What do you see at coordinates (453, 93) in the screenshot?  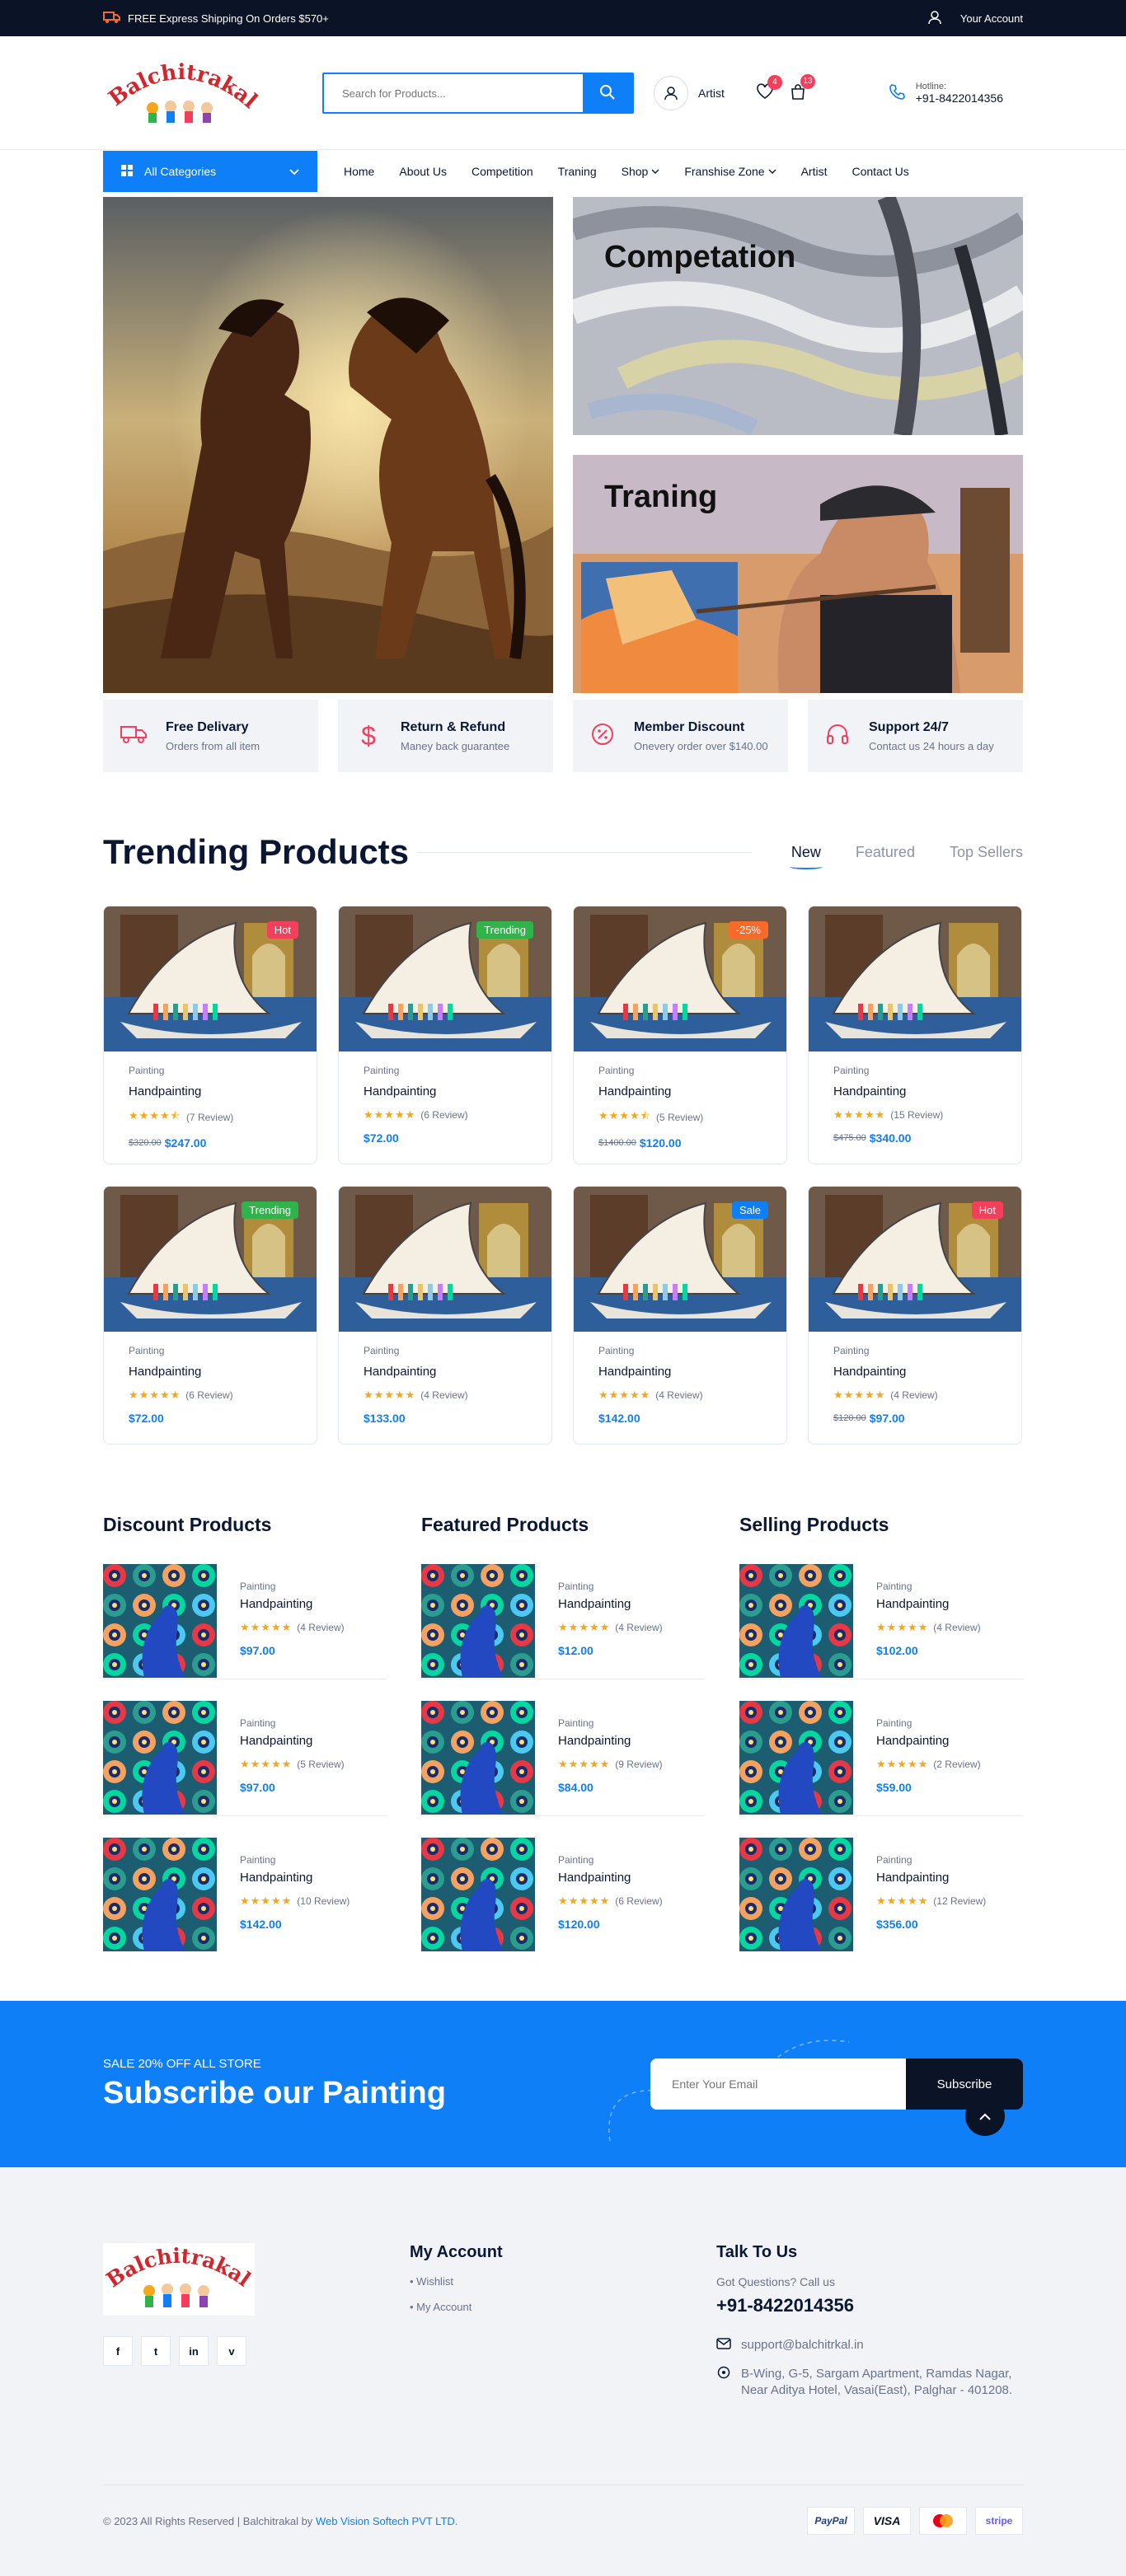 I see `search-input` at bounding box center [453, 93].